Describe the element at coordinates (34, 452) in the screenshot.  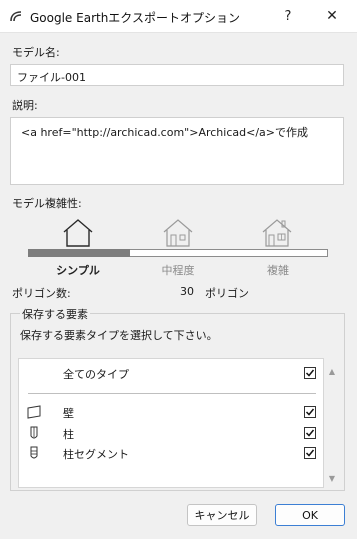
I see `column-segment-icon` at that location.